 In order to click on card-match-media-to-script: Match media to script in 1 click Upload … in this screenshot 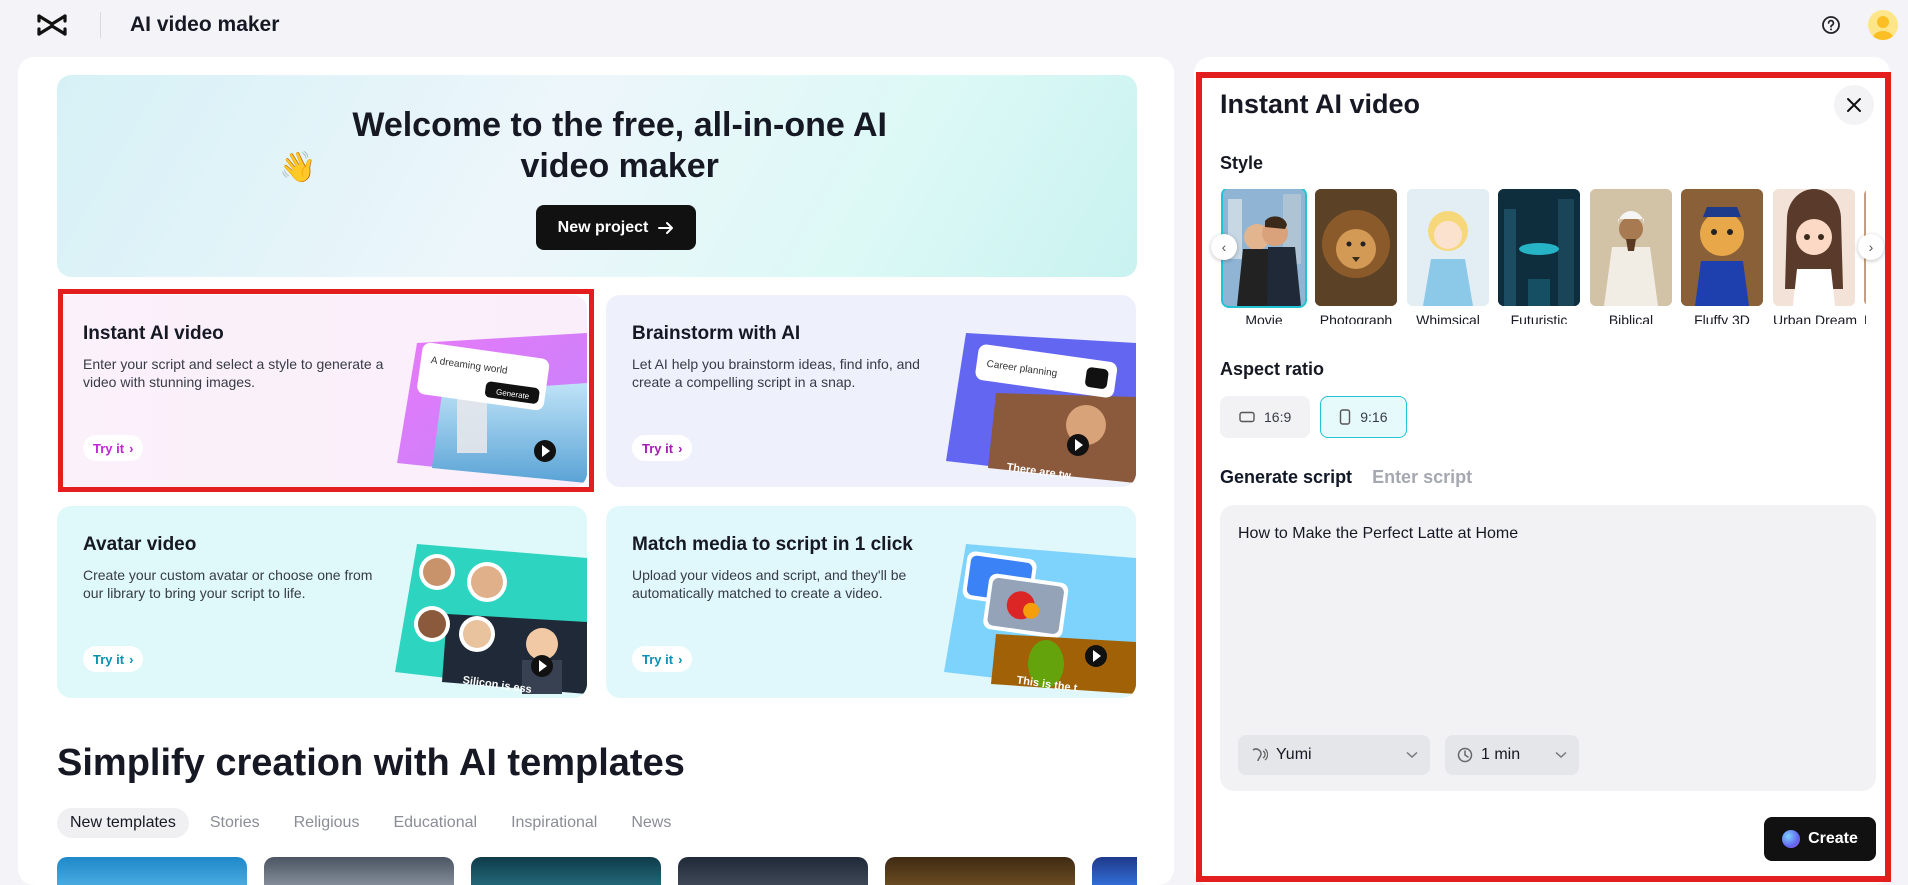, I will do `click(871, 602)`.